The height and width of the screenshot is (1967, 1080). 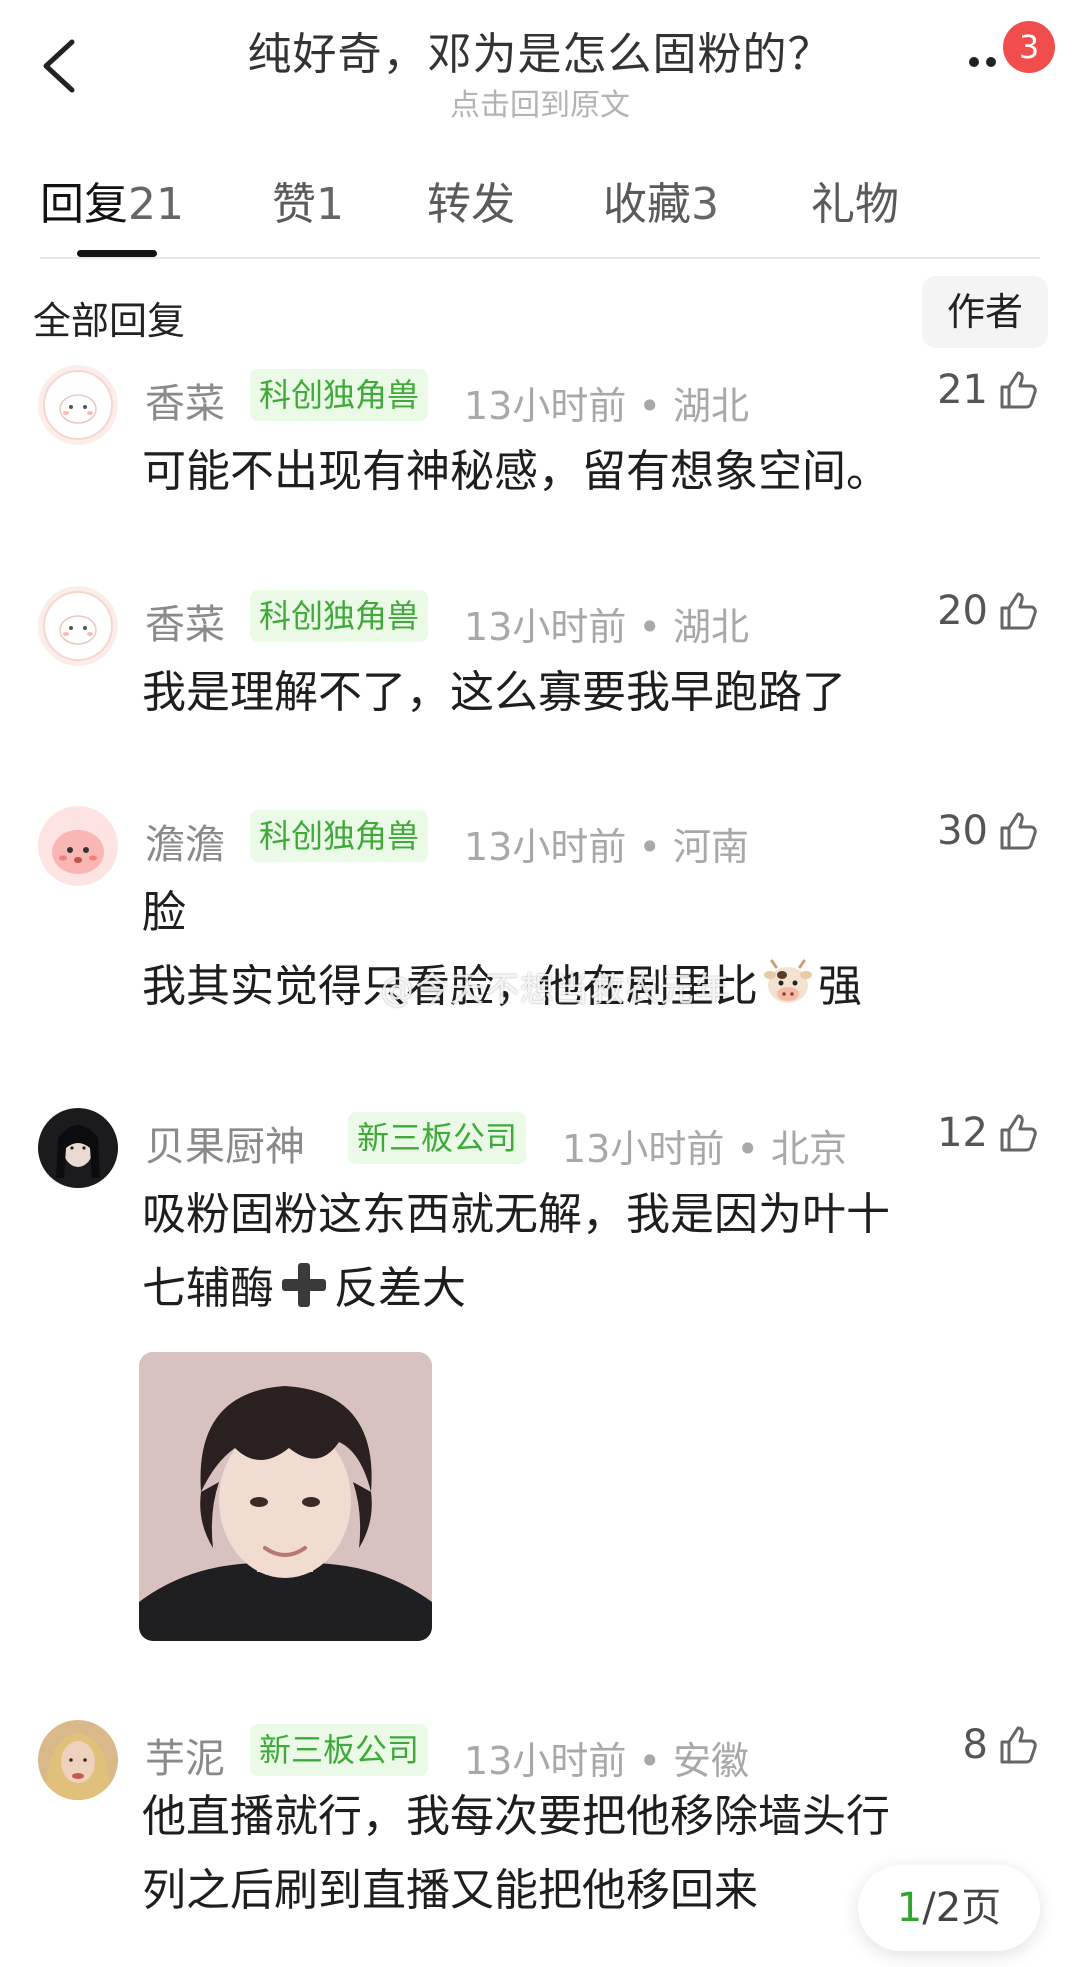 What do you see at coordinates (808, 1149) in the screenshot?
I see `comment-location: 北京` at bounding box center [808, 1149].